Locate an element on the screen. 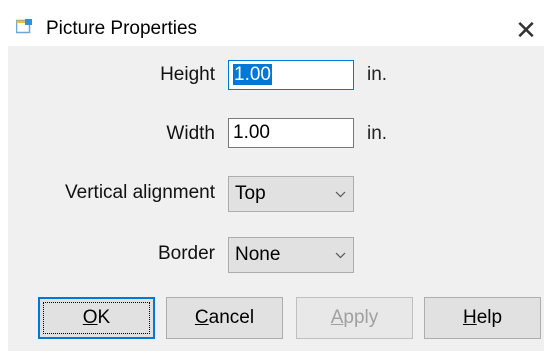 This screenshot has width=550, height=357. width-label: Width is located at coordinates (190, 133).